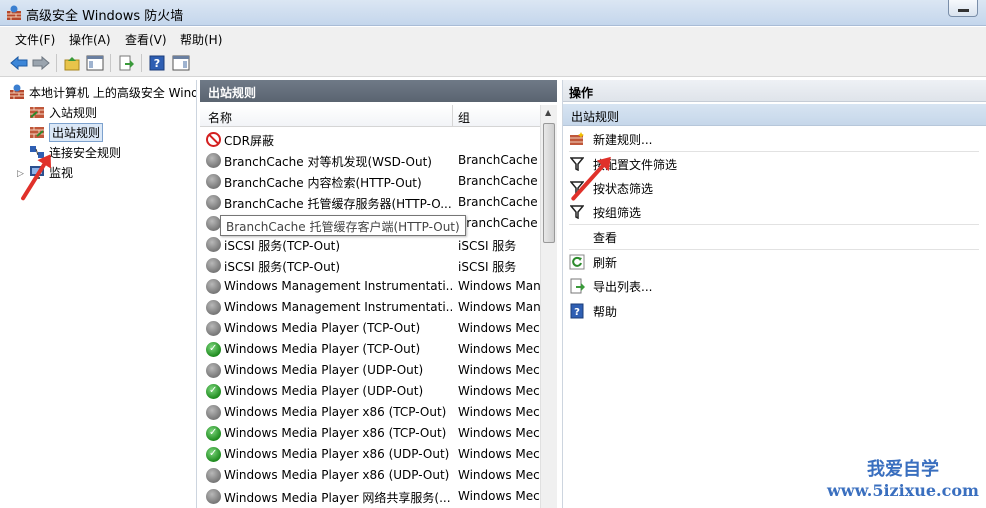  I want to click on vertical-scrollbar: ▲, so click(548, 306).